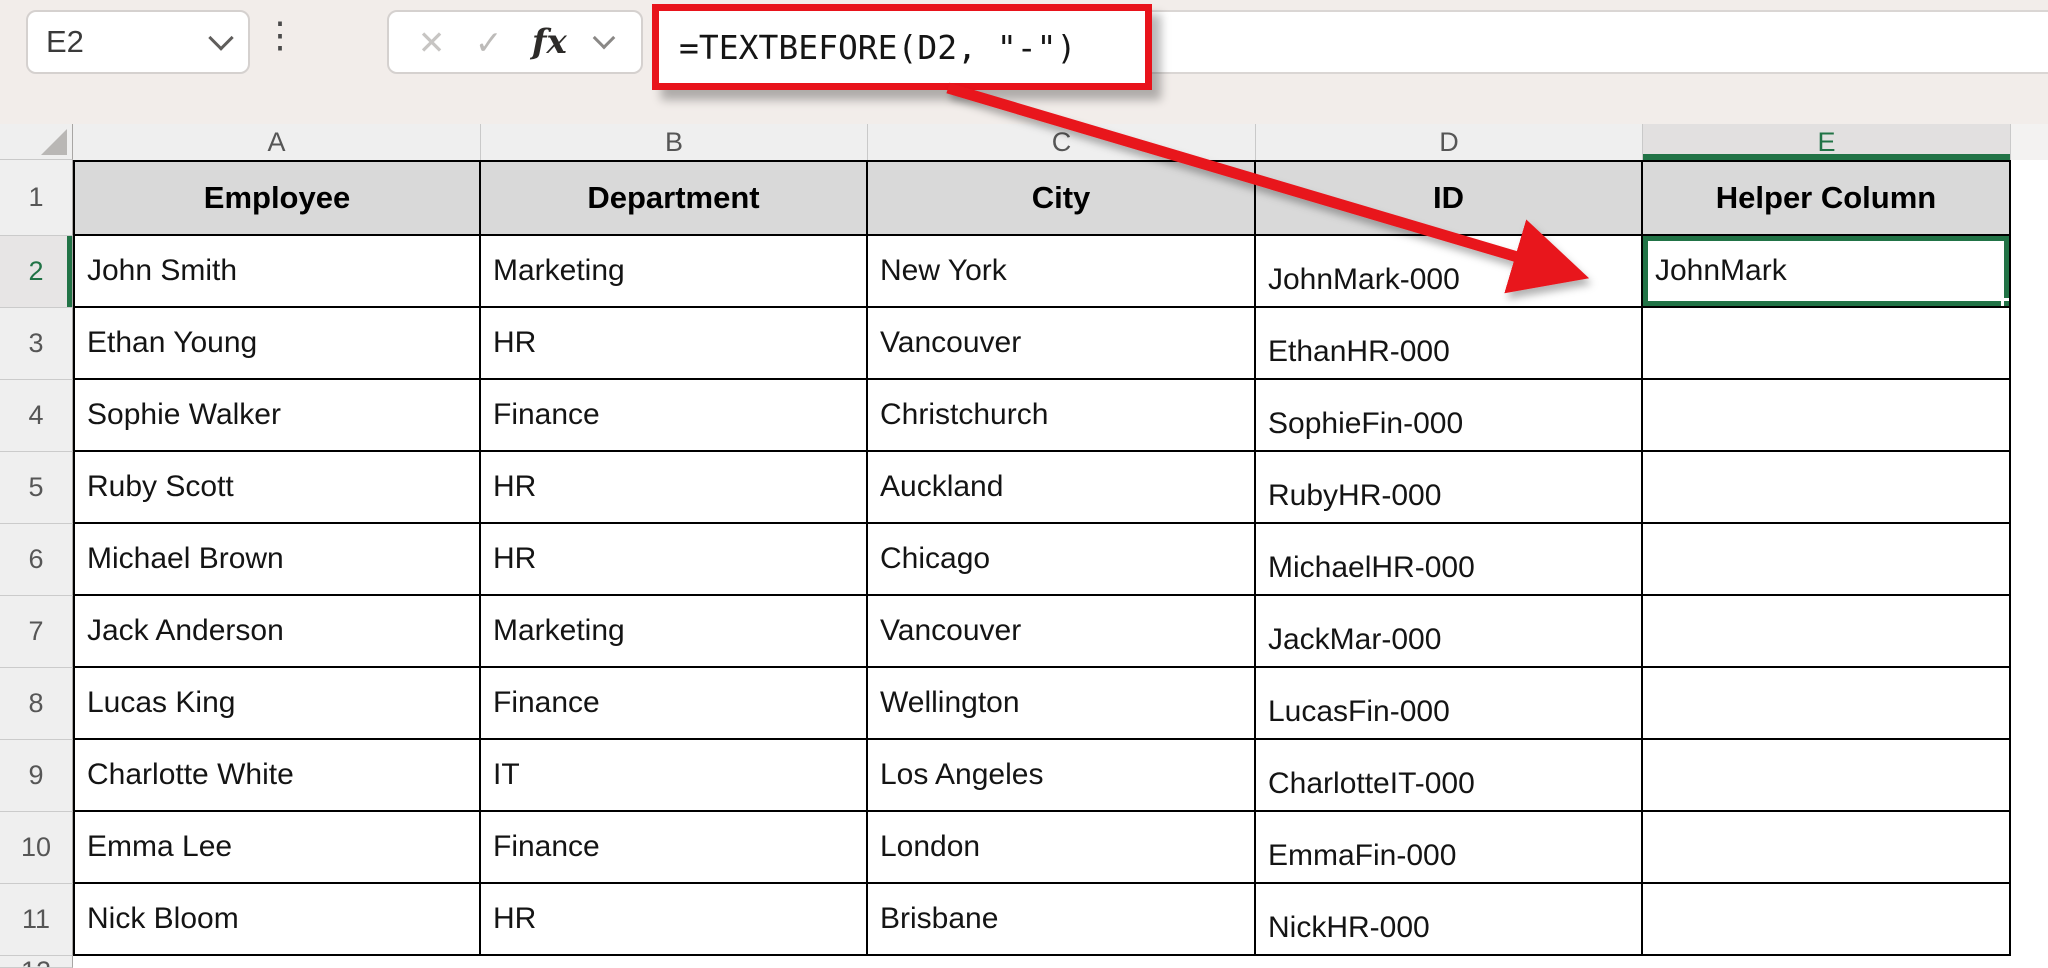  Describe the element at coordinates (1449, 632) in the screenshot. I see `cell-d7: JackMar-000` at that location.